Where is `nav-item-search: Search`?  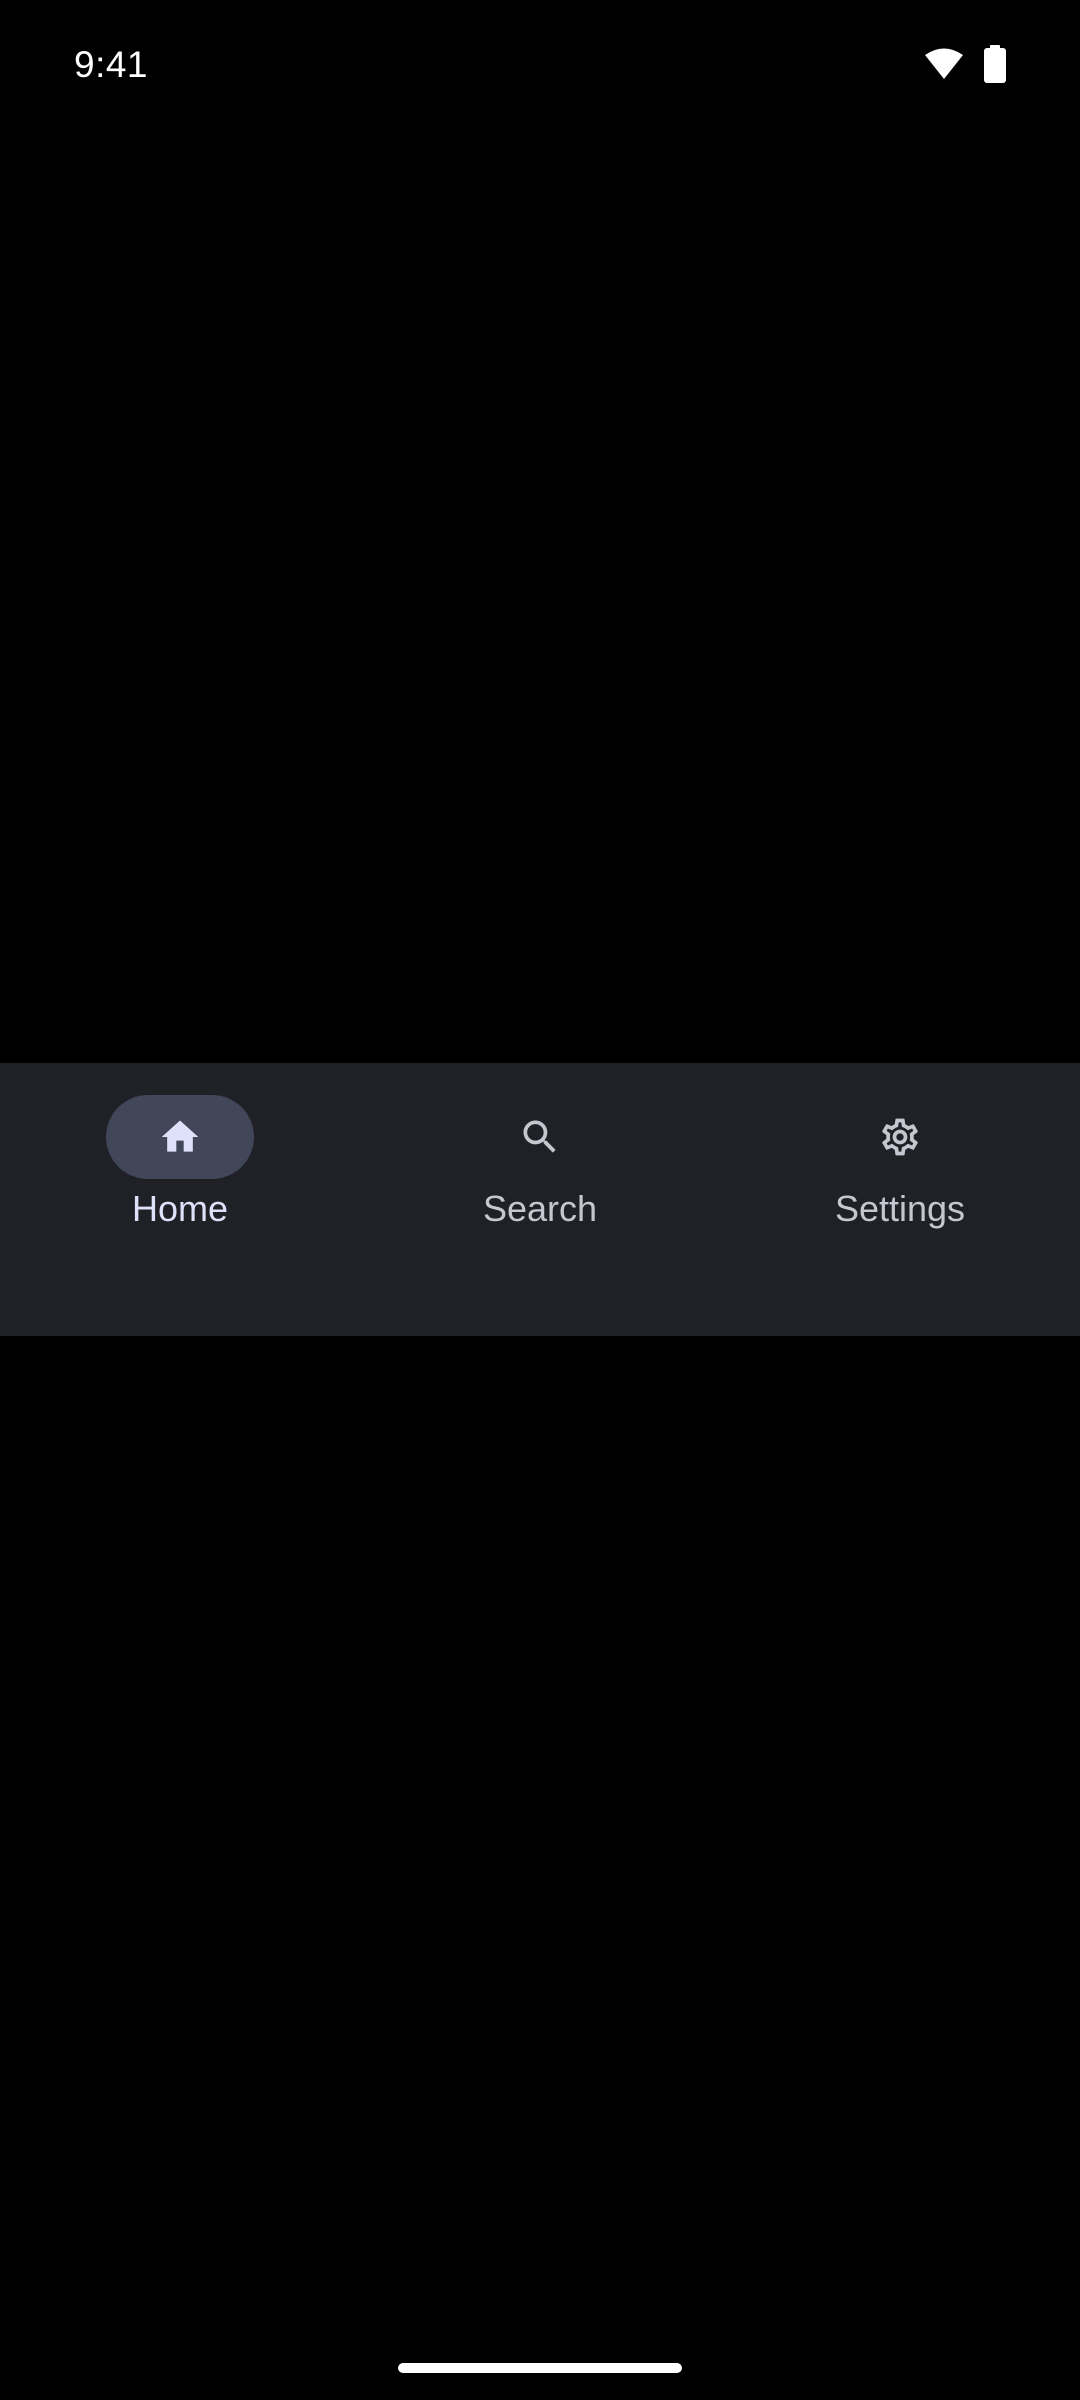 nav-item-search: Search is located at coordinates (540, 1199).